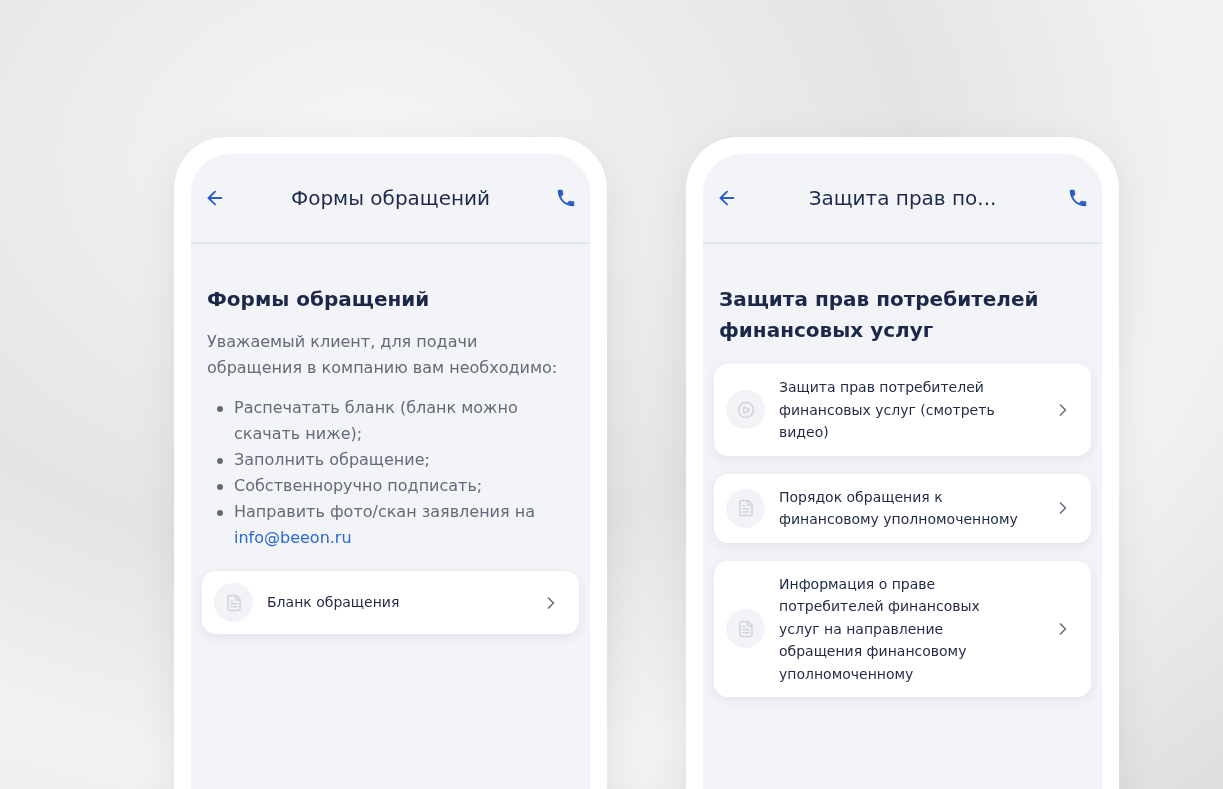  I want to click on bullet-text: Распечатать бланк (бланк можно скачать ниже);, so click(376, 420).